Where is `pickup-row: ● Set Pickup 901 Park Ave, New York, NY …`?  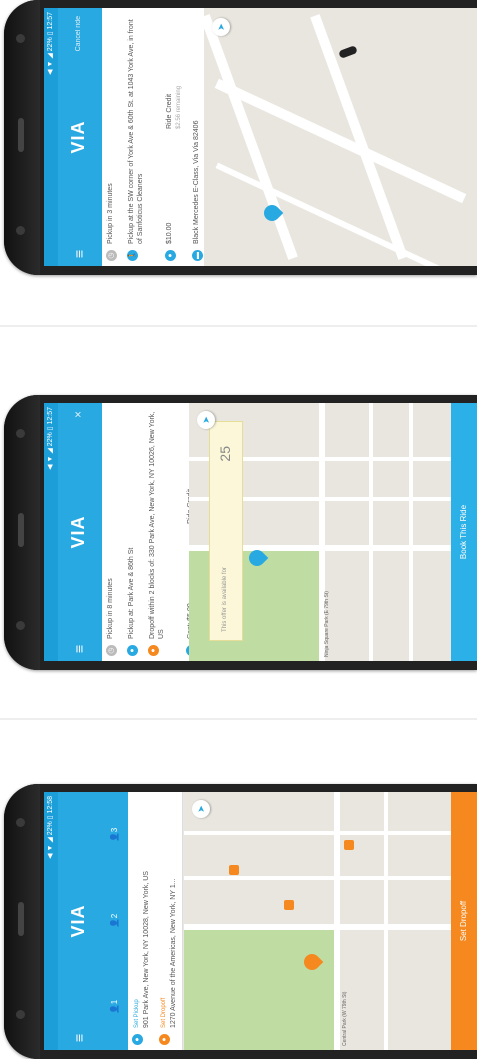 pickup-row: ● Set Pickup 901 Park Ave, New York, NY … is located at coordinates (141, 921).